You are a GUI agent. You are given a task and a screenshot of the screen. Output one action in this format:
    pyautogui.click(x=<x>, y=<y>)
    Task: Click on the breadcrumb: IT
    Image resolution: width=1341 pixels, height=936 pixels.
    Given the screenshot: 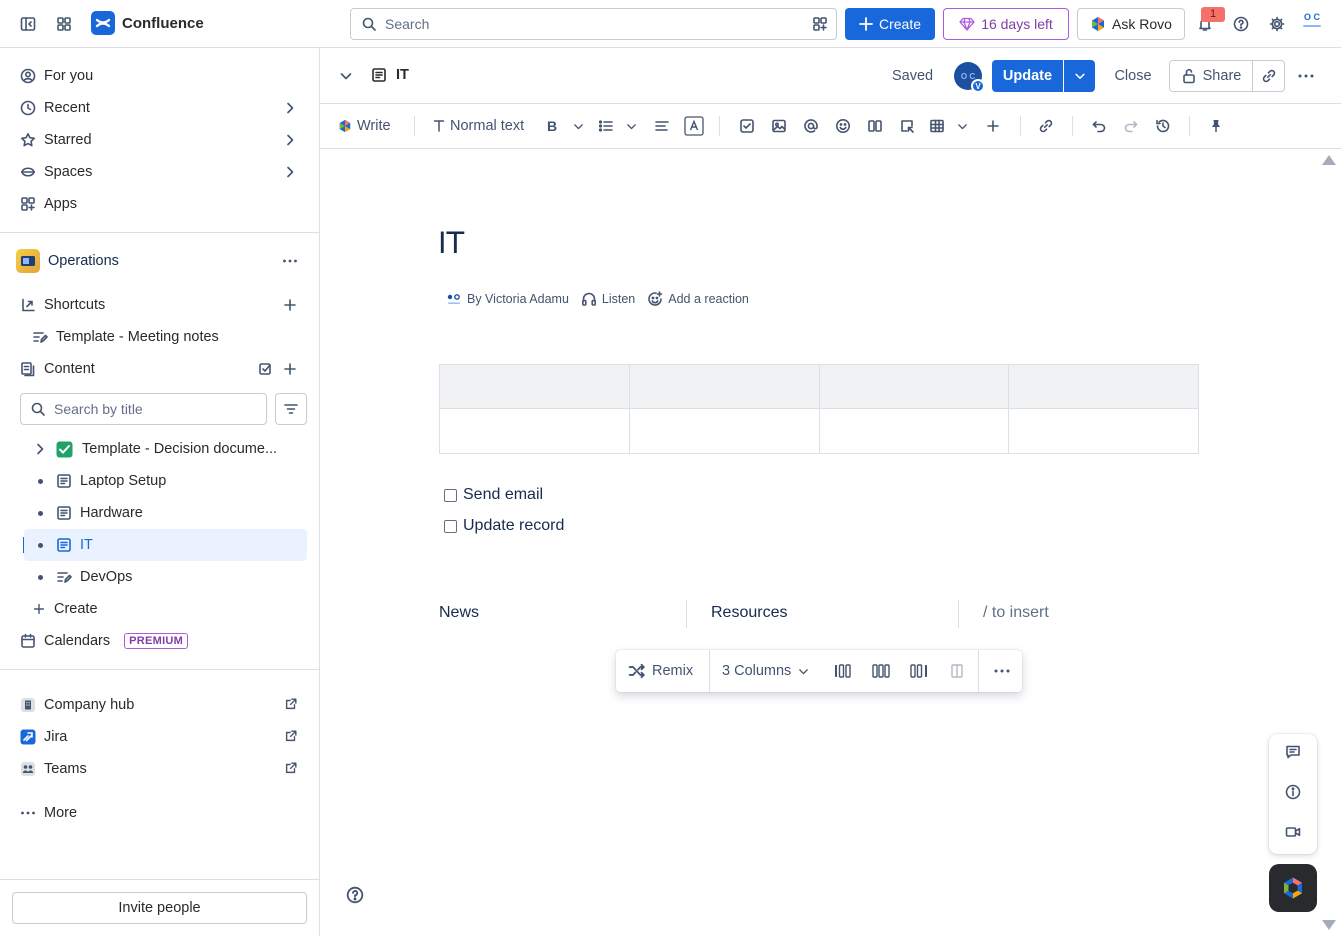 What is the action you would take?
    pyautogui.click(x=390, y=75)
    